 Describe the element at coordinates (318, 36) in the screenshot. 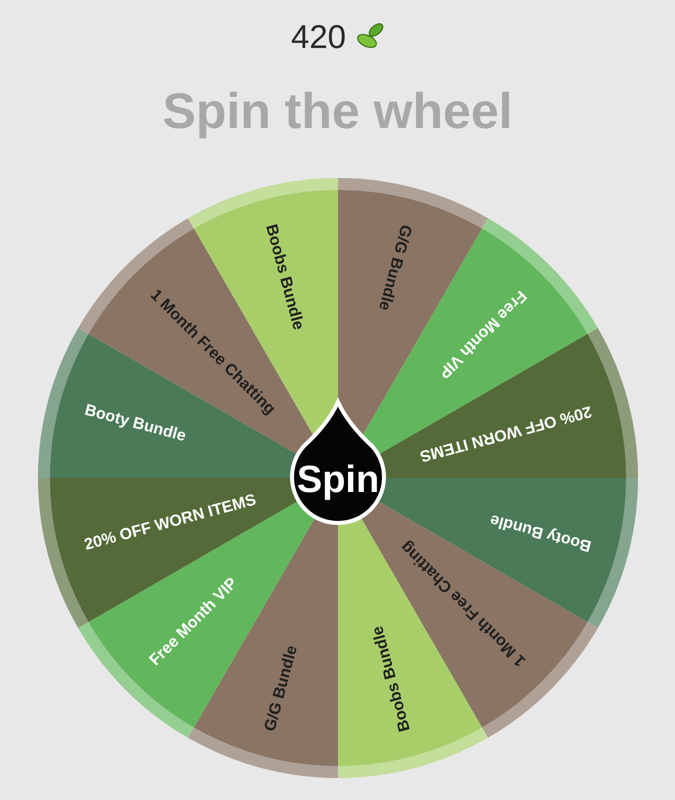

I see `balance-amount: 420` at that location.